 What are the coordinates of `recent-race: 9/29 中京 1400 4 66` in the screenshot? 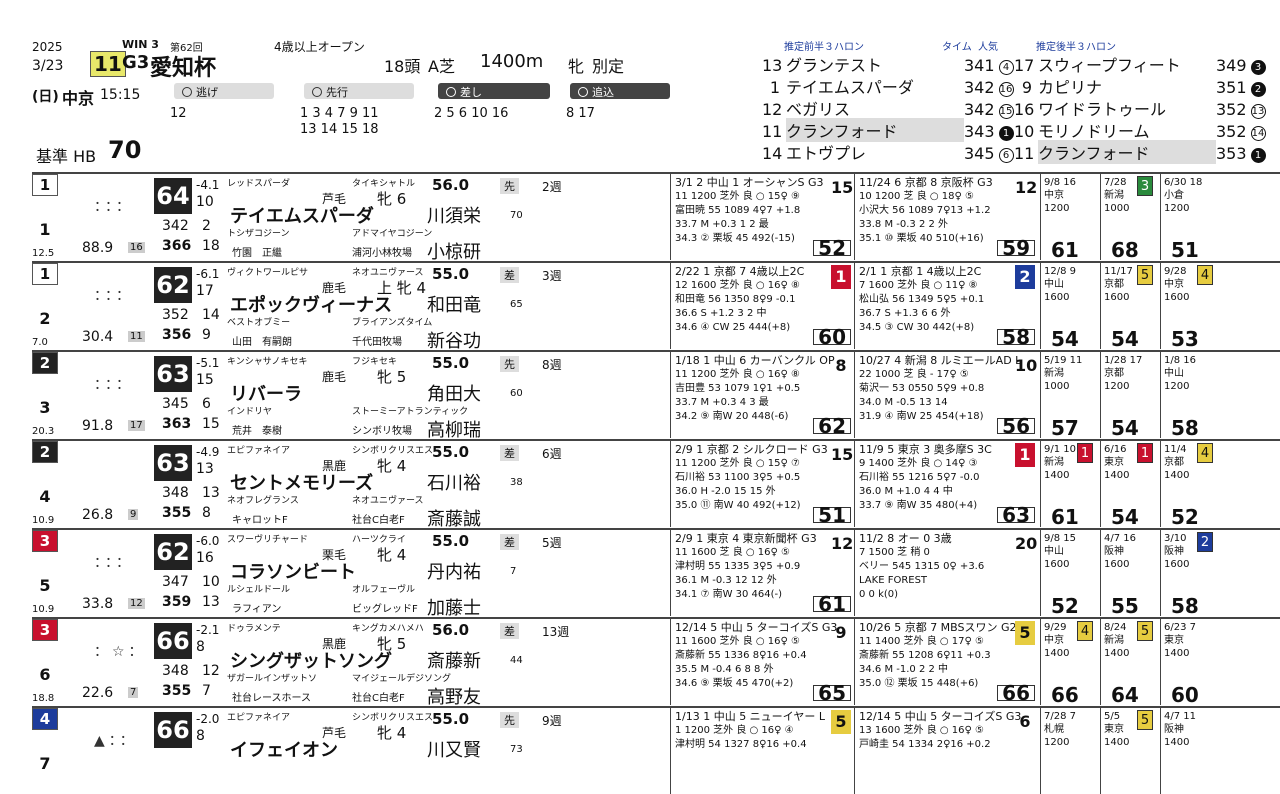 It's located at (1068, 662).